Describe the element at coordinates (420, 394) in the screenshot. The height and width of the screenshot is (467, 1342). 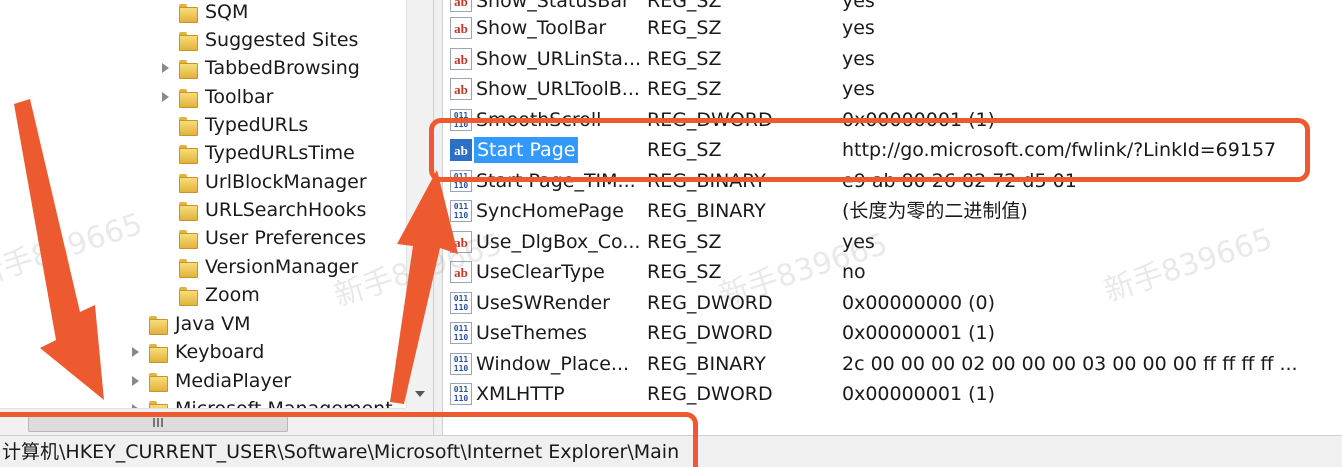
I see `scroll-down-arrow-icon` at that location.